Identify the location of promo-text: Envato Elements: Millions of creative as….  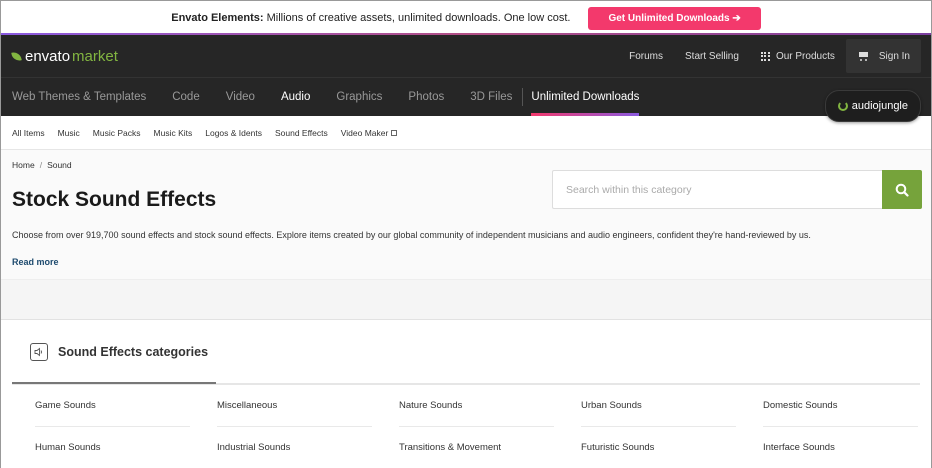
(370, 18).